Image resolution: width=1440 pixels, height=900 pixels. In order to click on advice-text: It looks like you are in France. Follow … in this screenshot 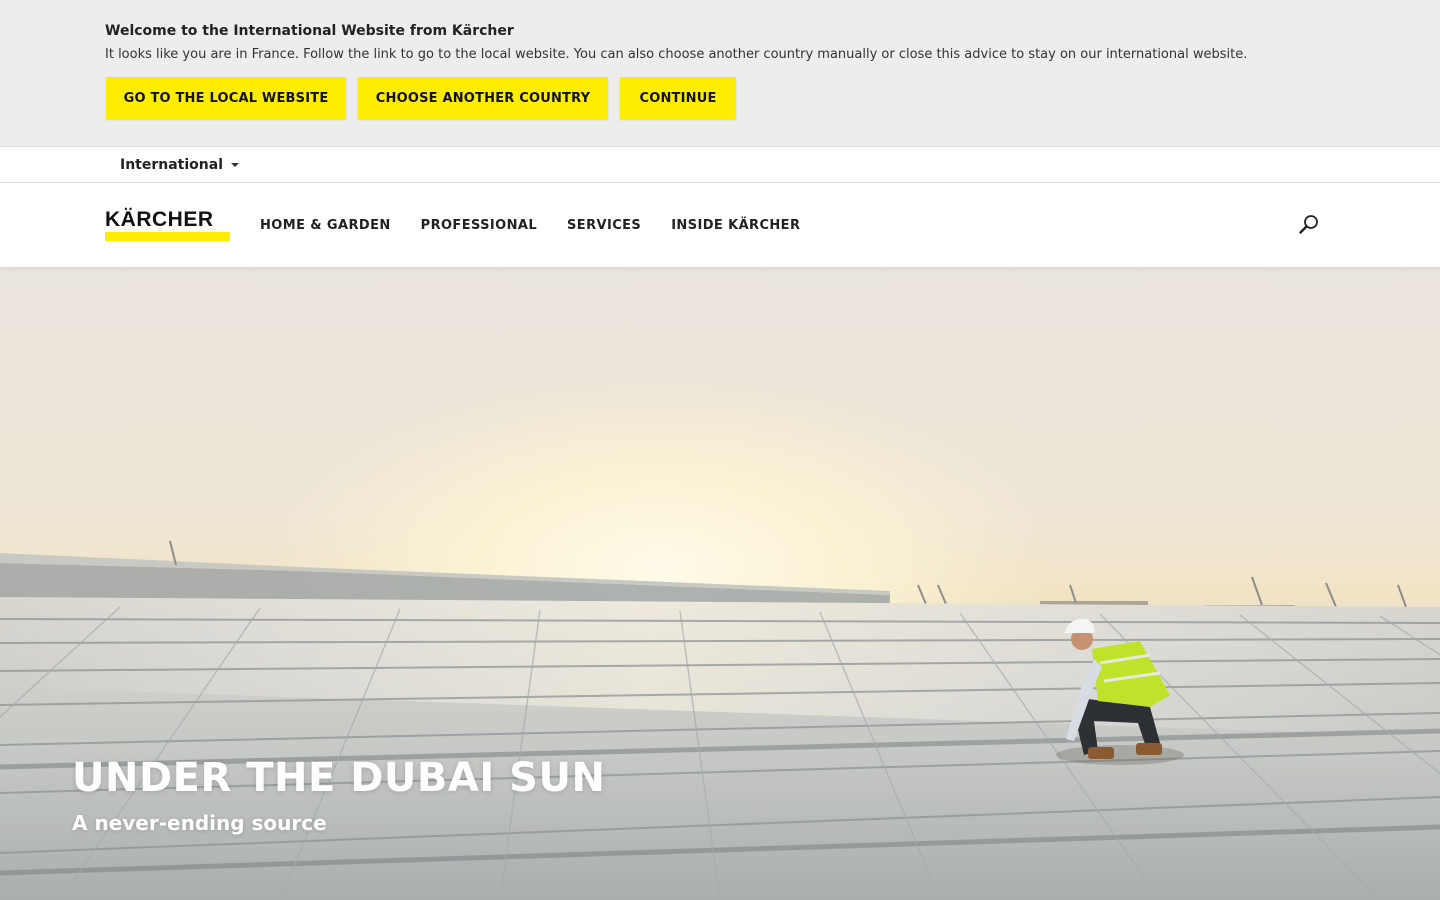, I will do `click(676, 54)`.